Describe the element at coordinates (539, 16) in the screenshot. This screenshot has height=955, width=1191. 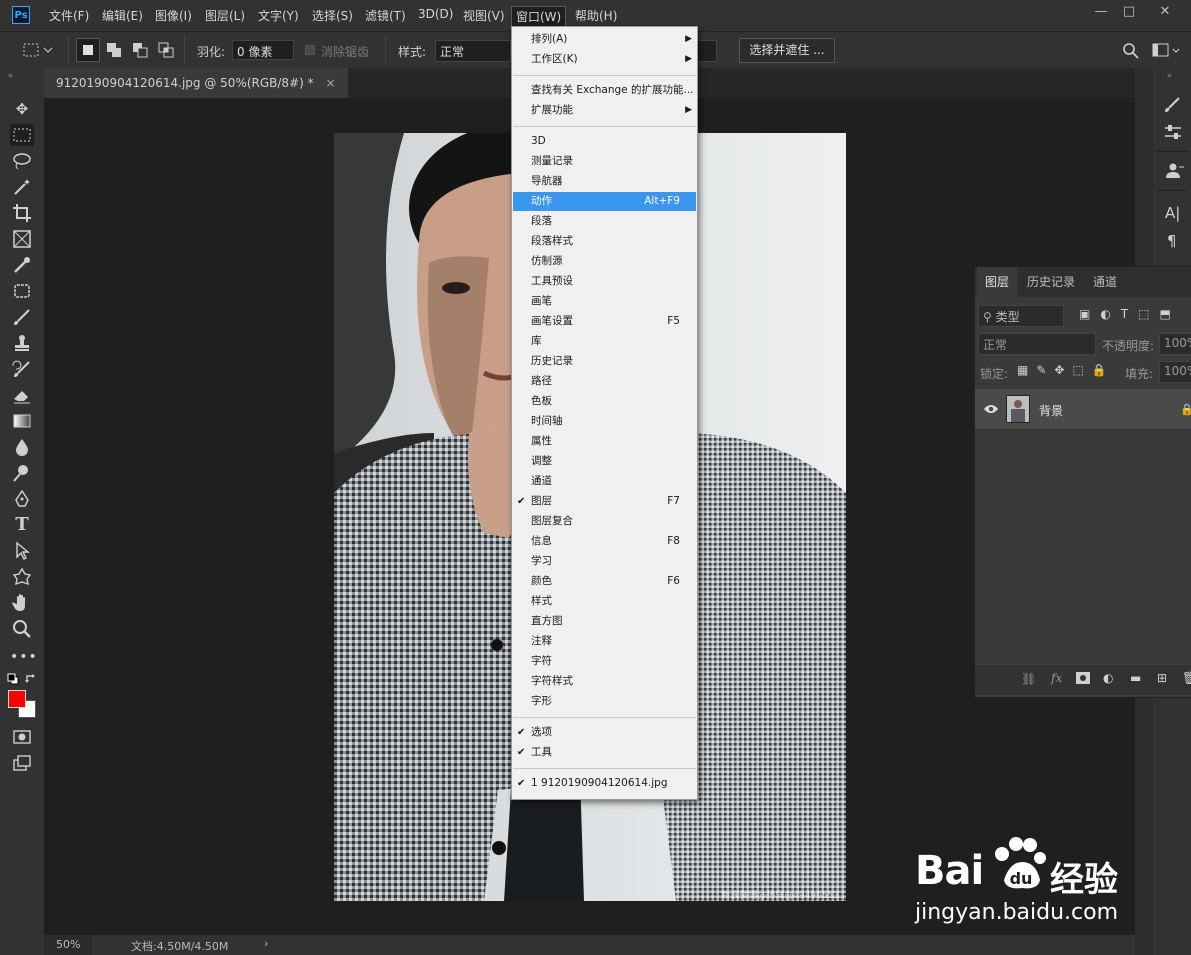
I see `menu-window: 窗口(W)` at that location.